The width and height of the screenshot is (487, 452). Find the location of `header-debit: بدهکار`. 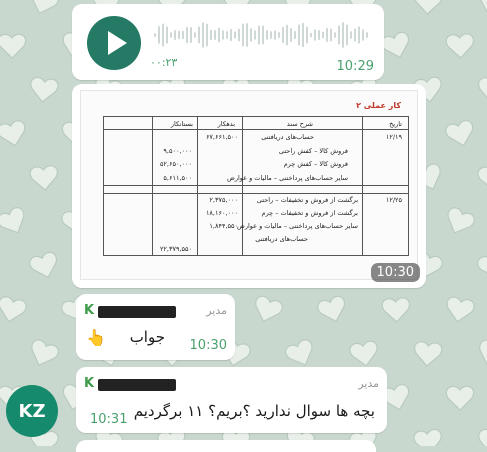

header-debit: بدهکار is located at coordinates (226, 124).